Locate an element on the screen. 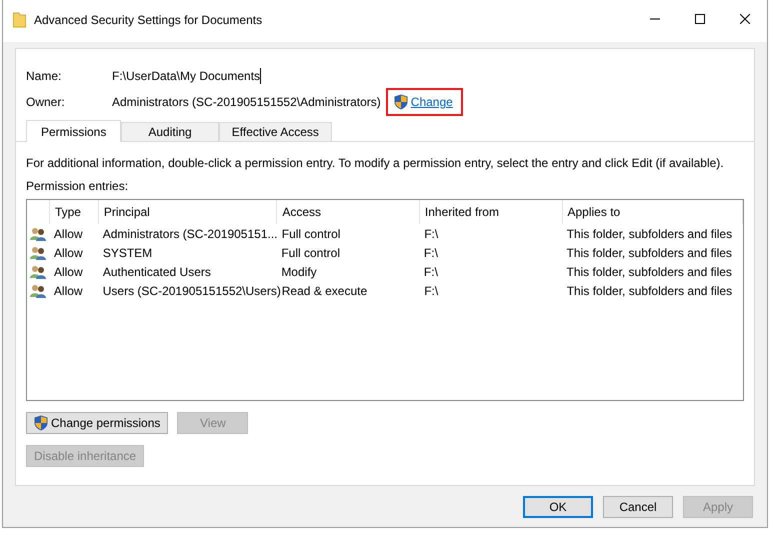 This screenshot has height=536, width=774. owner-label: Owner: is located at coordinates (46, 102).